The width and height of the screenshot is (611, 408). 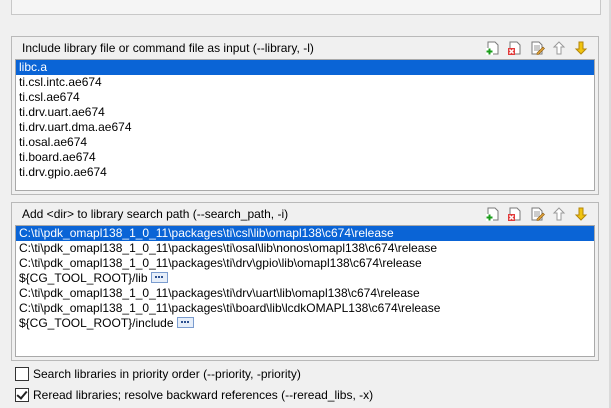 I want to click on priority-checkbox, so click(x=22, y=374).